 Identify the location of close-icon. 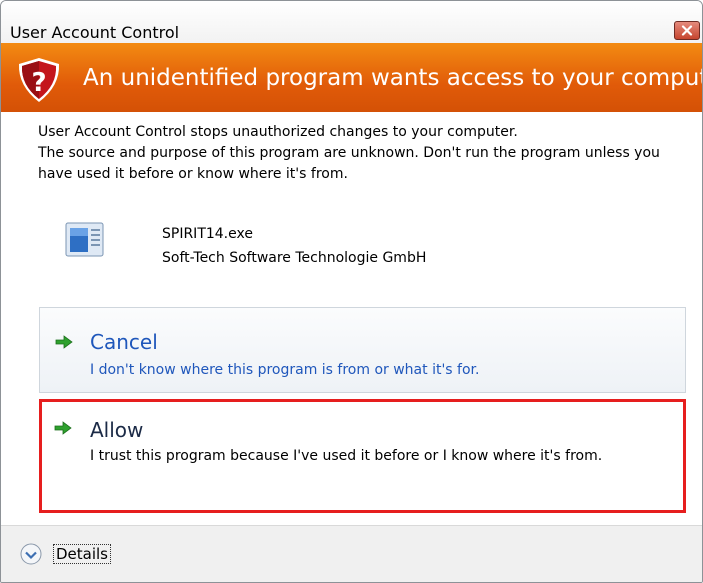
(687, 30).